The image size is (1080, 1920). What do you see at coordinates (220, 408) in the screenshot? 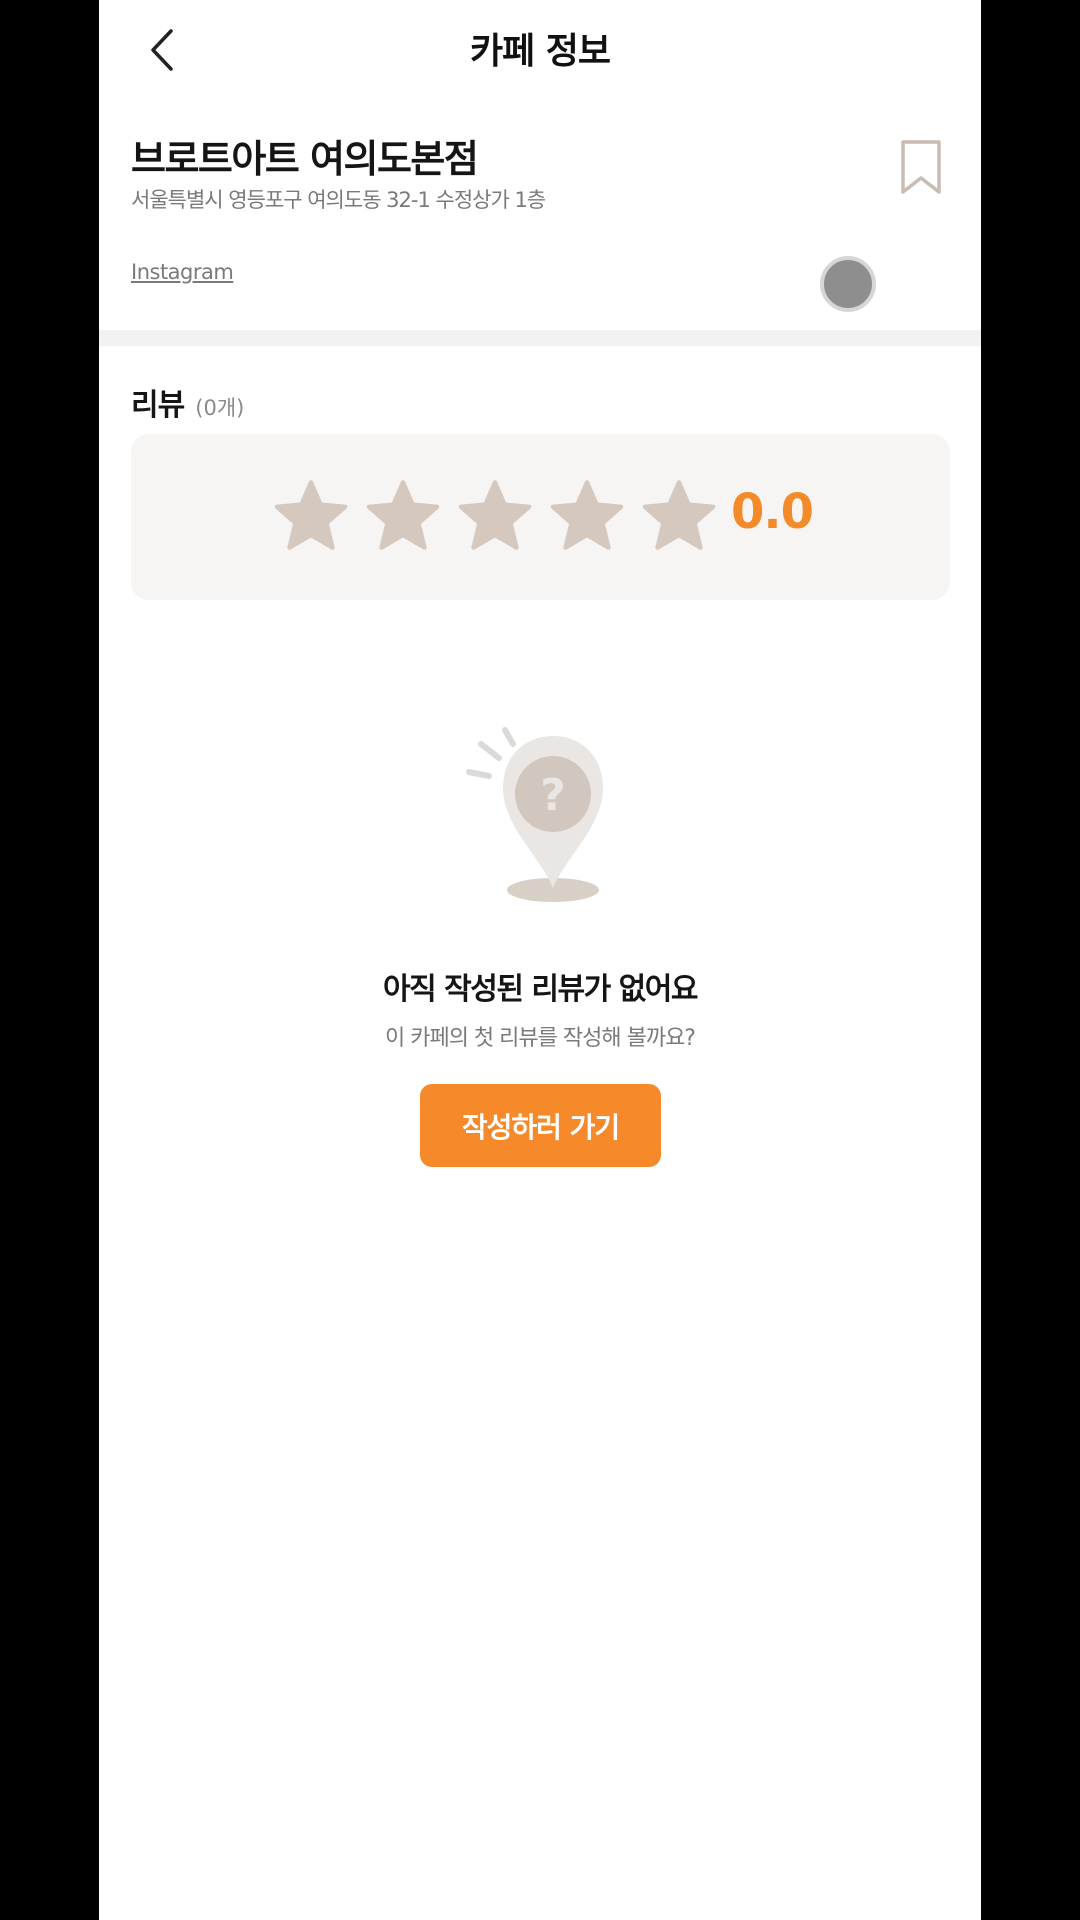
I see `review-count: (0개)` at bounding box center [220, 408].